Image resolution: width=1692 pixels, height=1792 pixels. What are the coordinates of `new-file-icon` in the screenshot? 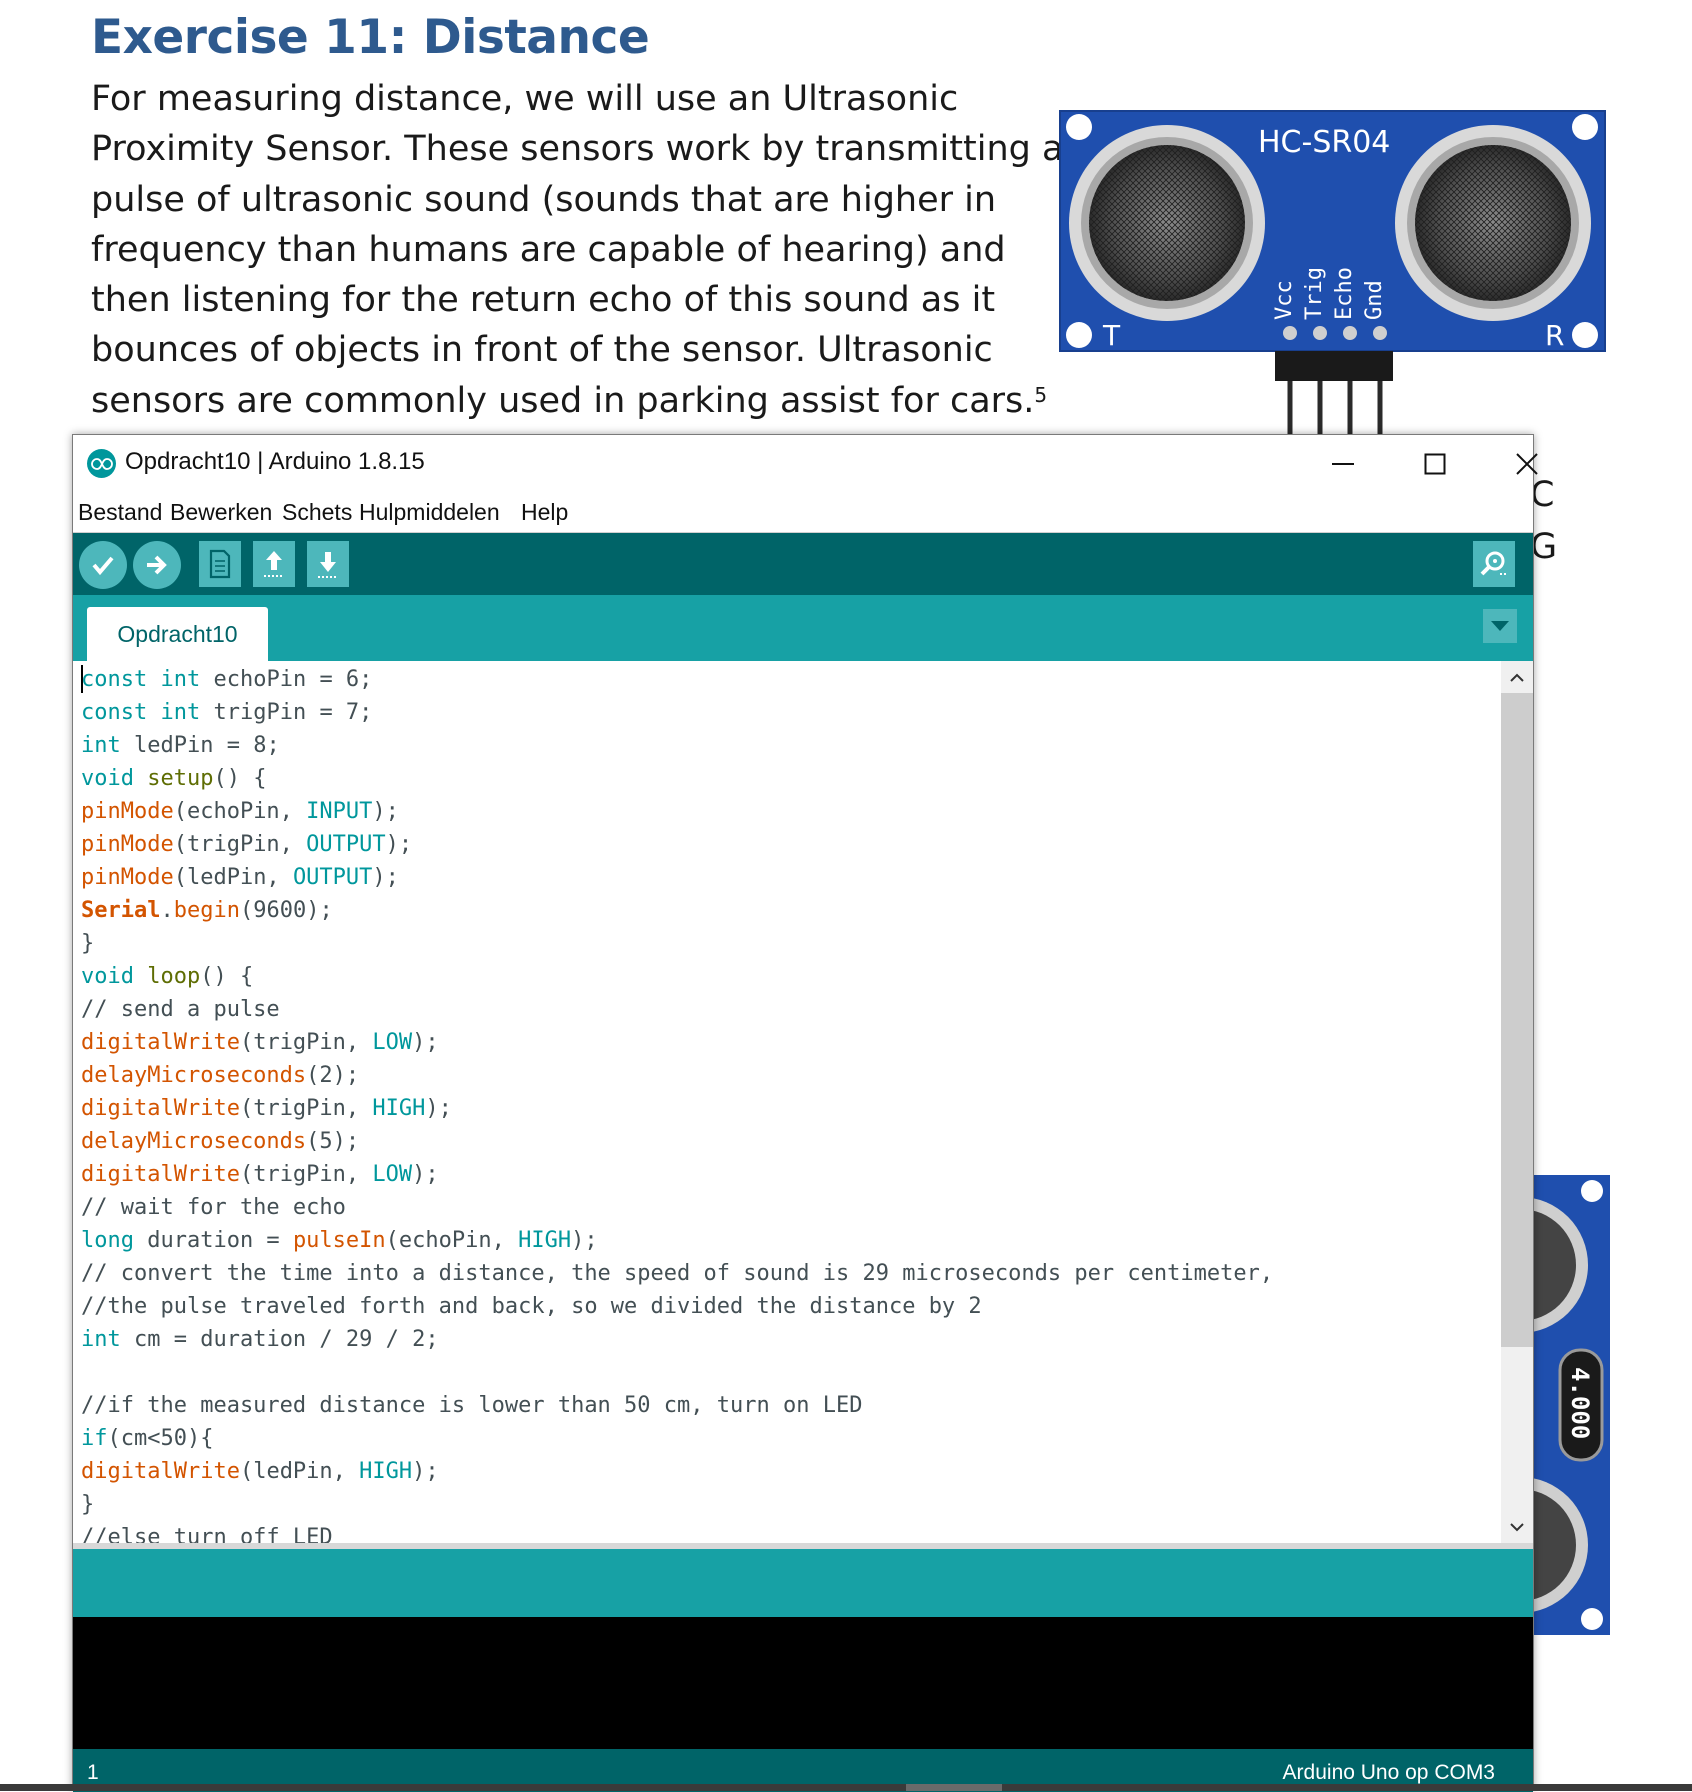 It's located at (220, 564).